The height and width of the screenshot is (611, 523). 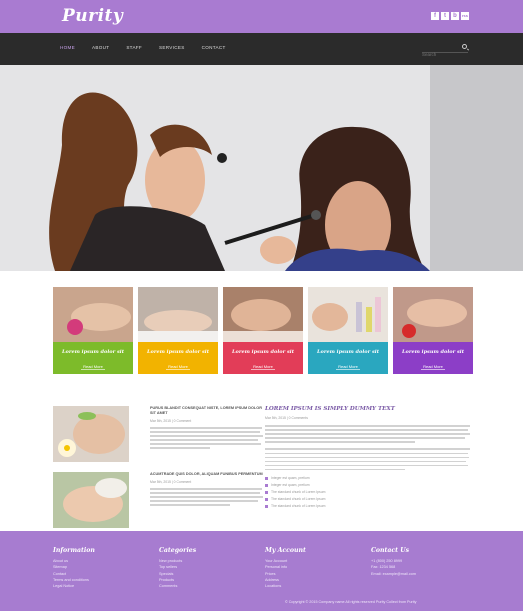 I want to click on nav-contact: CONTACT, so click(x=214, y=47).